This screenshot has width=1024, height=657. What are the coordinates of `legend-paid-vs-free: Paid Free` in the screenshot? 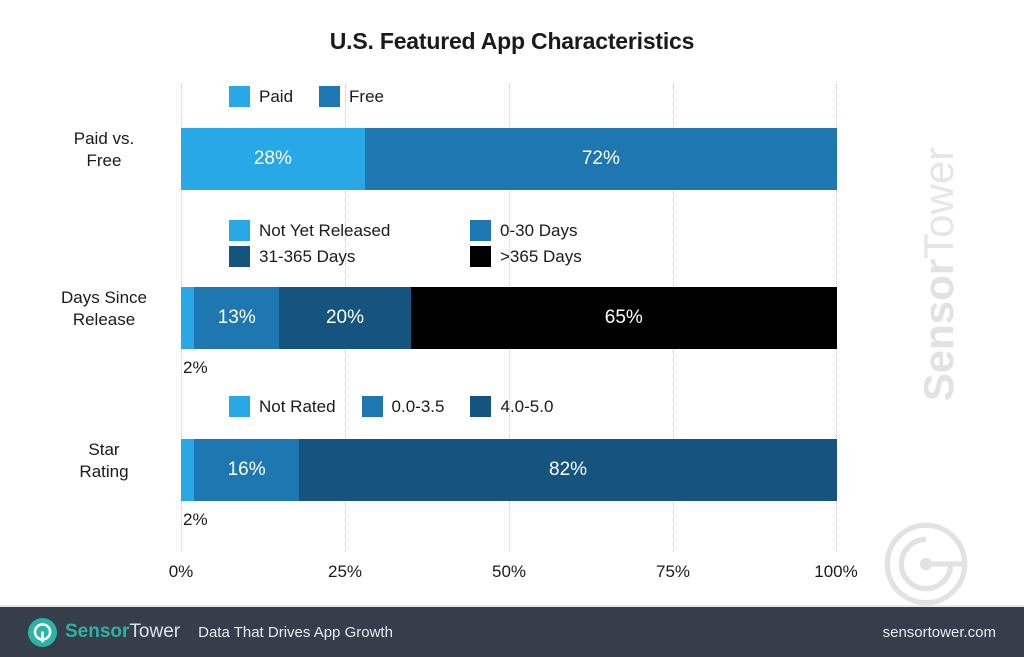 It's located at (319, 99).